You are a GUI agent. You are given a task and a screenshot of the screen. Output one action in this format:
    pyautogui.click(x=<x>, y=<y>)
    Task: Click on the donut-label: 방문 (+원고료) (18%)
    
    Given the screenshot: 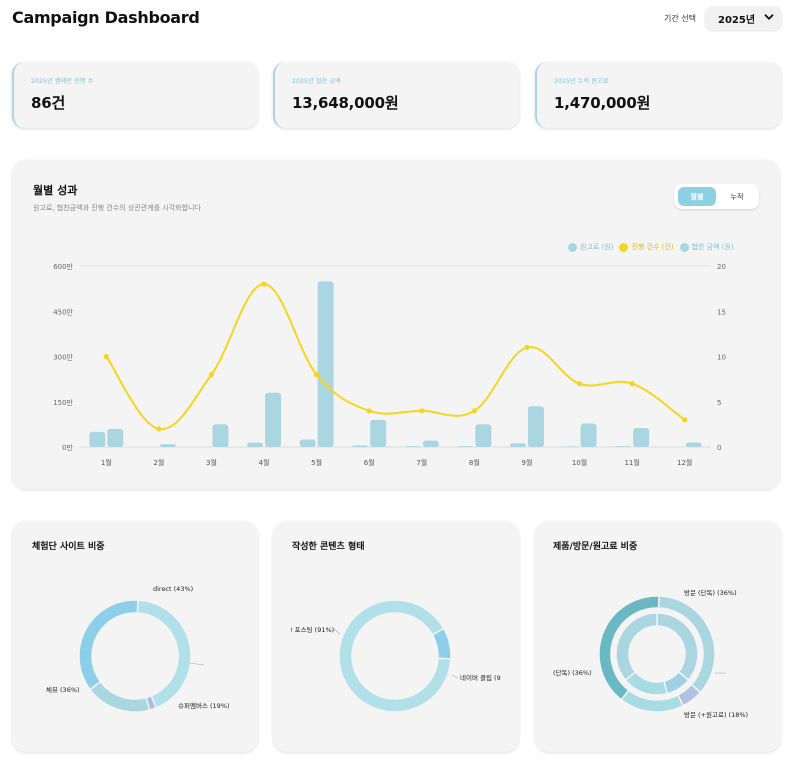 What is the action you would take?
    pyautogui.click(x=716, y=714)
    